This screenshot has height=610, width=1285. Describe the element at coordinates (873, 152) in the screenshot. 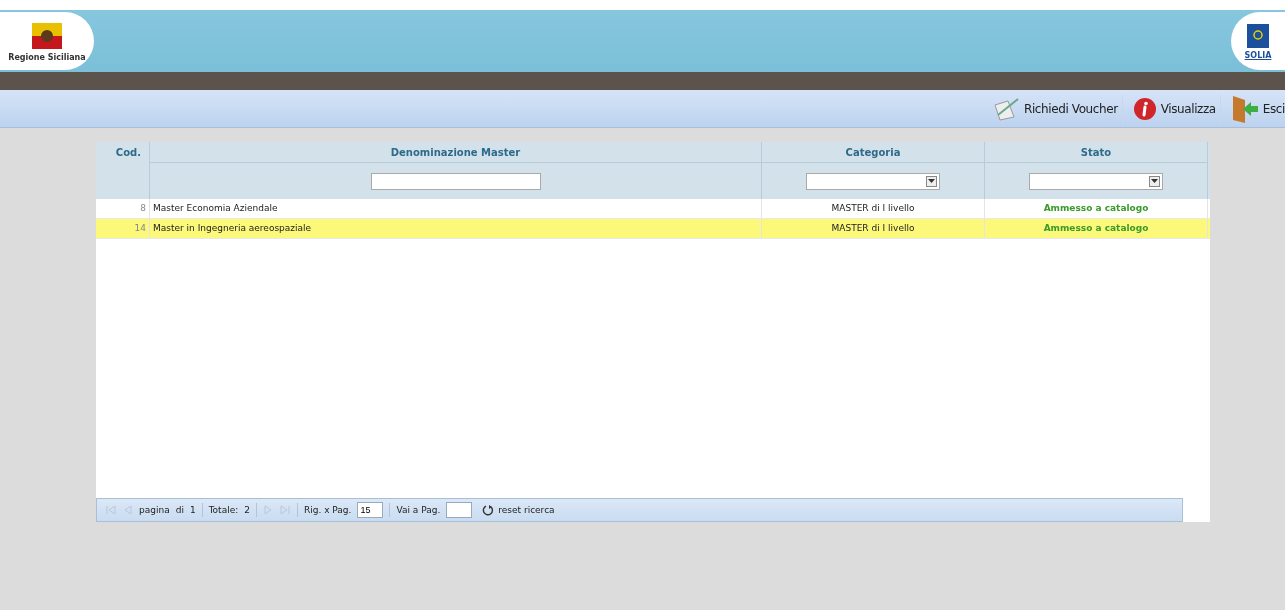

I see `column-header: Categoria` at that location.